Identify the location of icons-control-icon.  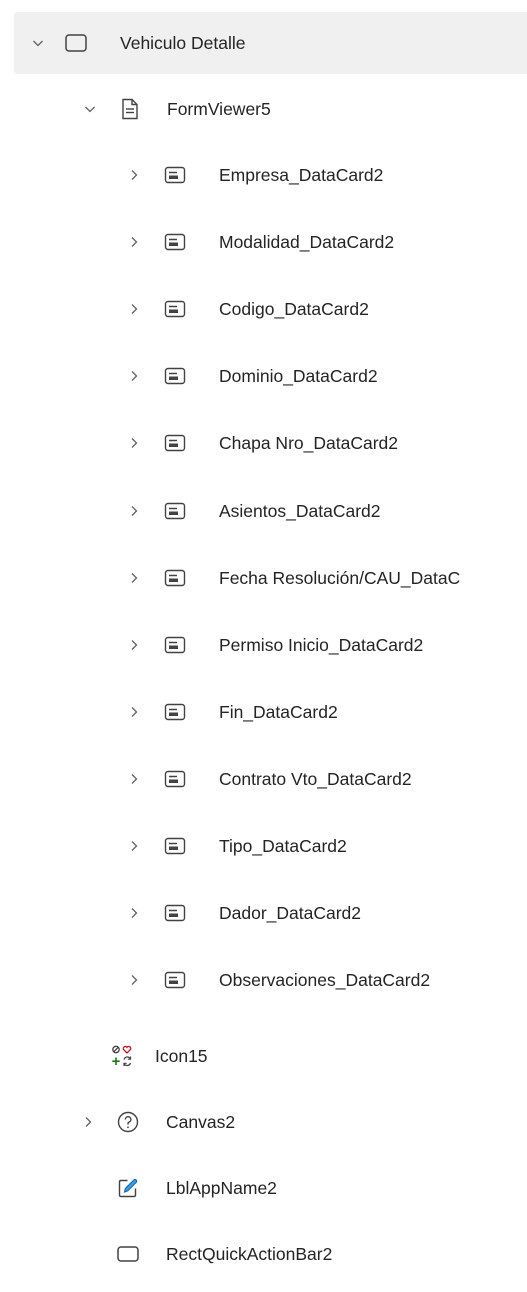
(122, 1056).